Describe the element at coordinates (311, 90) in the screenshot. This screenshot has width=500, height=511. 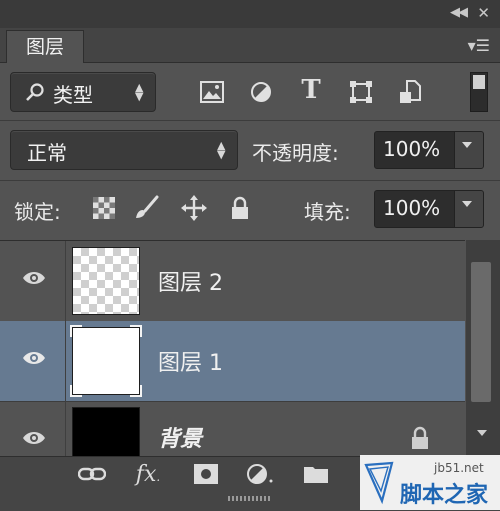
I see `type-filter-icon: T` at that location.